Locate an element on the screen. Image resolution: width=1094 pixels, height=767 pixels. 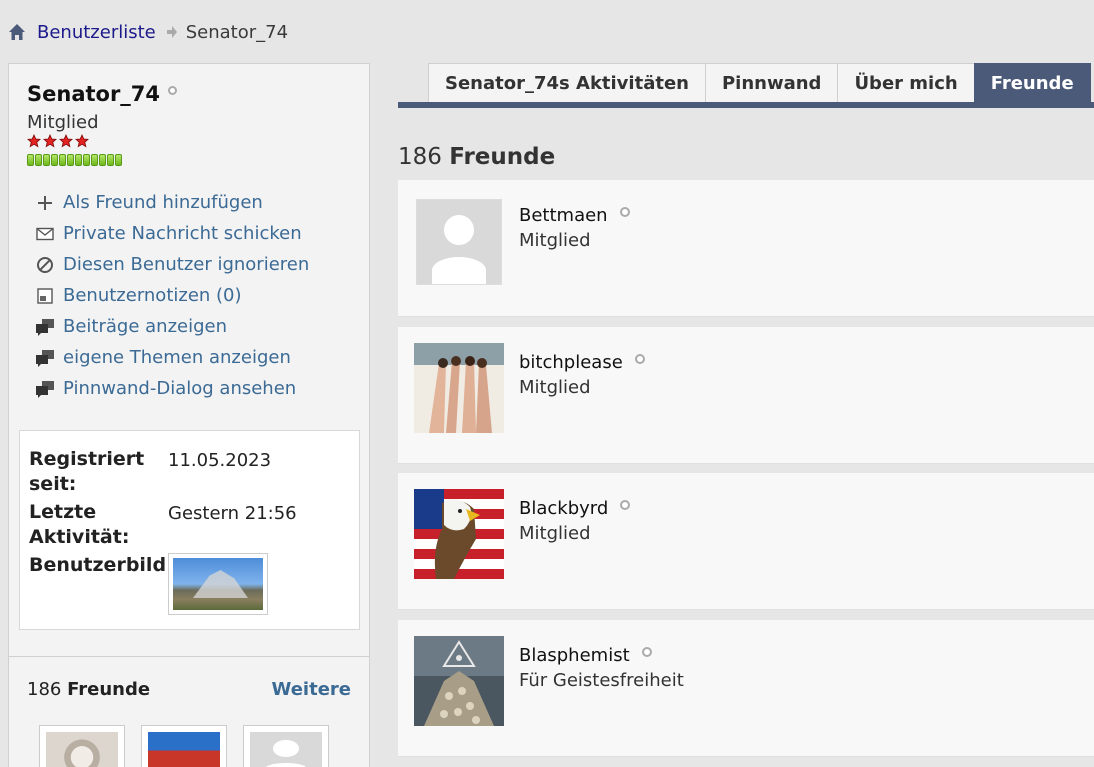
show-threads-link: eigene Themen anzeigen is located at coordinates (172, 357).